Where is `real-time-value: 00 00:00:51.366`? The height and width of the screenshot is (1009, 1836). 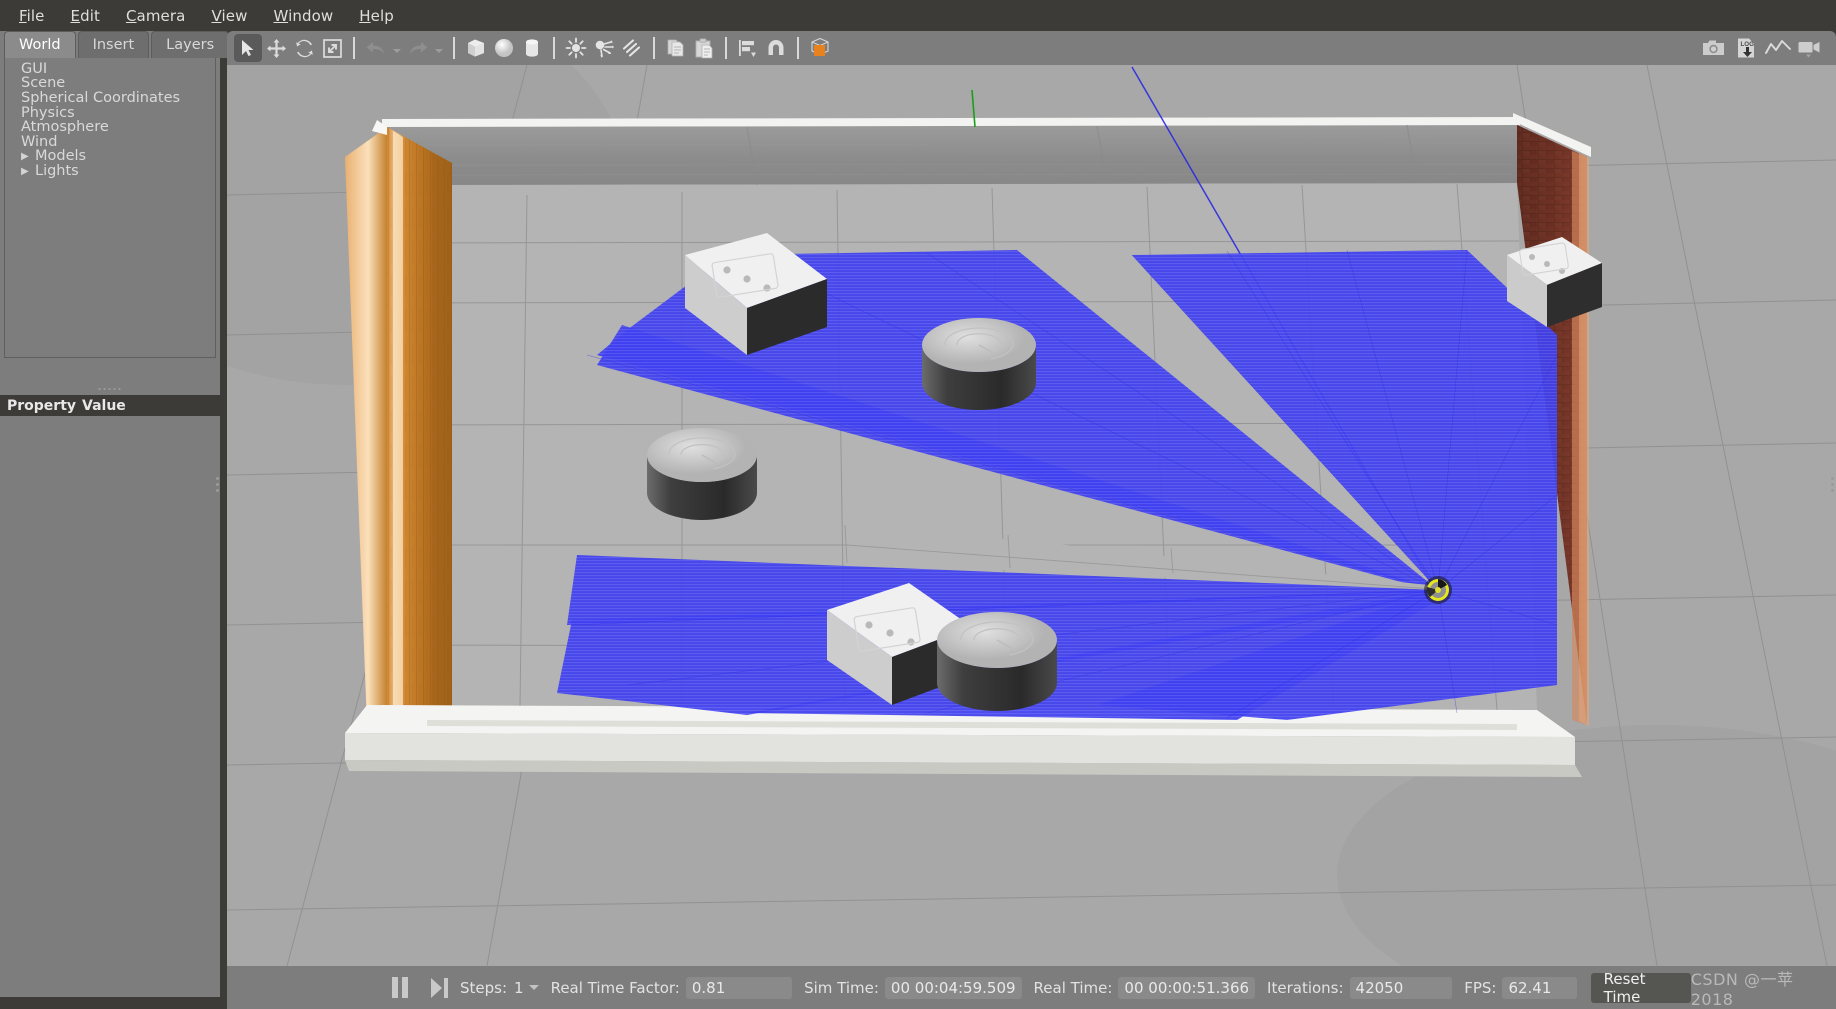
real-time-value: 00 00:00:51.366 is located at coordinates (1187, 987).